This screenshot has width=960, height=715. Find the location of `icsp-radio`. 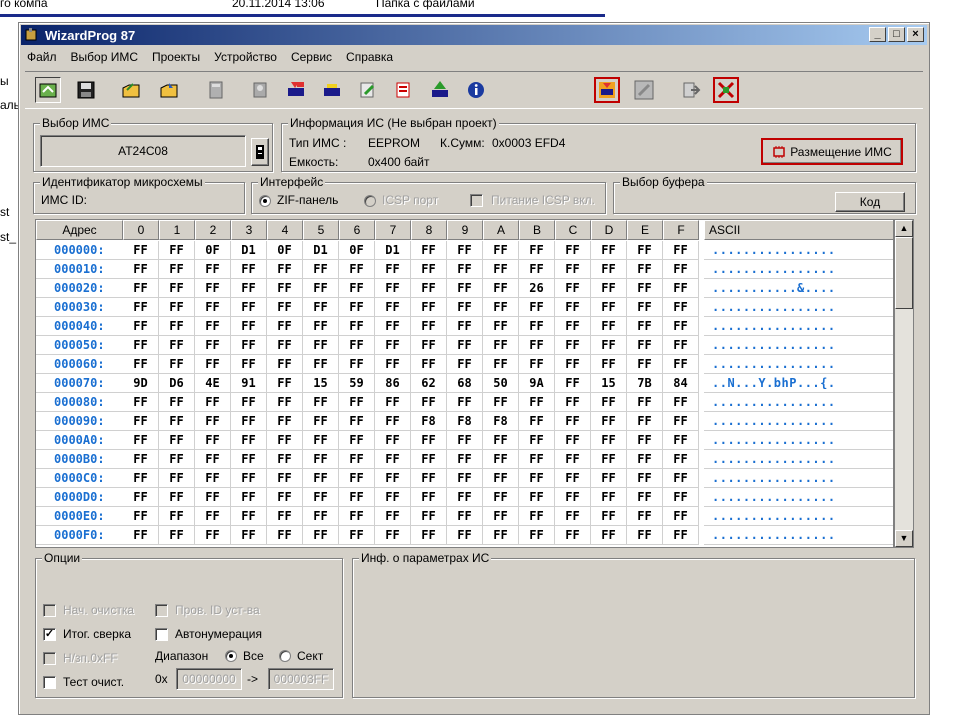

icsp-radio is located at coordinates (370, 201).